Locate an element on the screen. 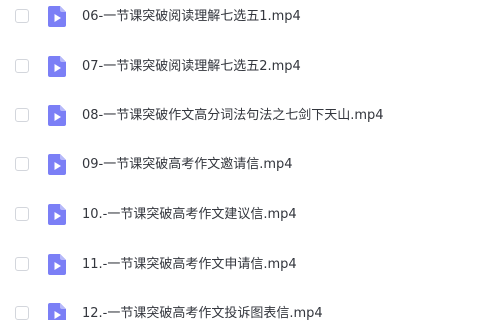  file-name: 08-一节课突破作文高分词法句法之七剑下天山.mp4 is located at coordinates (233, 115).